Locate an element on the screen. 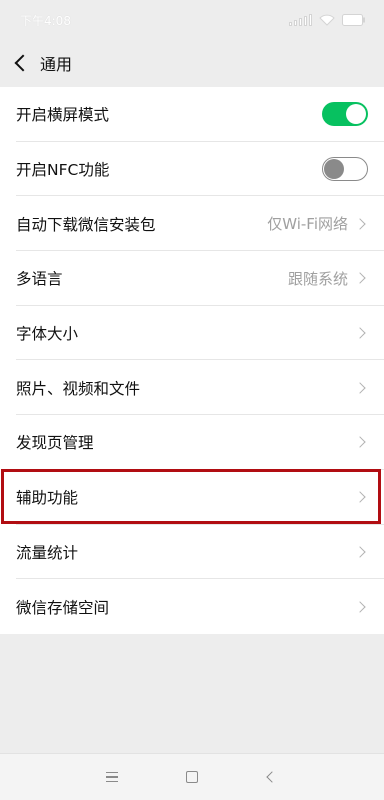 This screenshot has height=800, width=384. chevron-left-icon is located at coordinates (23, 63).